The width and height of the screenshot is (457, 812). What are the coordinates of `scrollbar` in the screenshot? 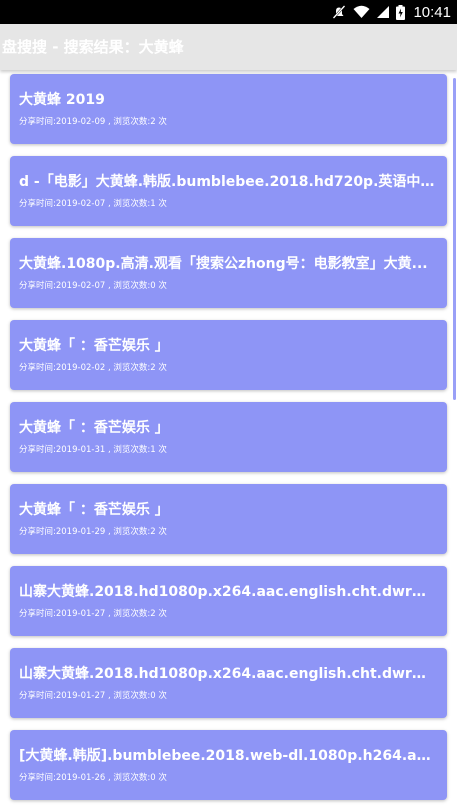 It's located at (454, 239).